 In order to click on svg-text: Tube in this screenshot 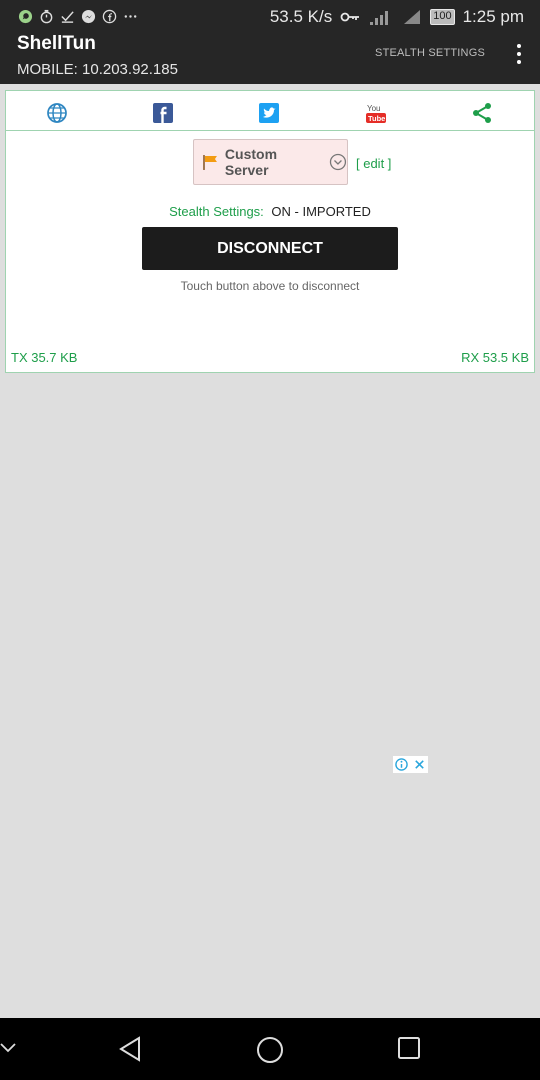, I will do `click(376, 118)`.